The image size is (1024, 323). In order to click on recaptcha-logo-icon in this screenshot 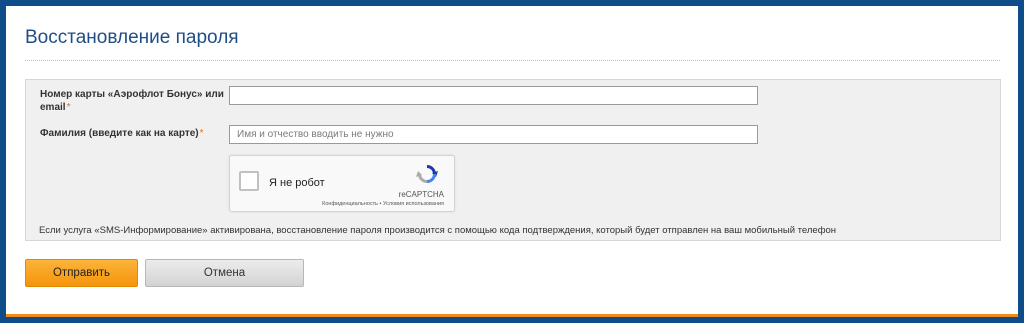, I will do `click(427, 174)`.